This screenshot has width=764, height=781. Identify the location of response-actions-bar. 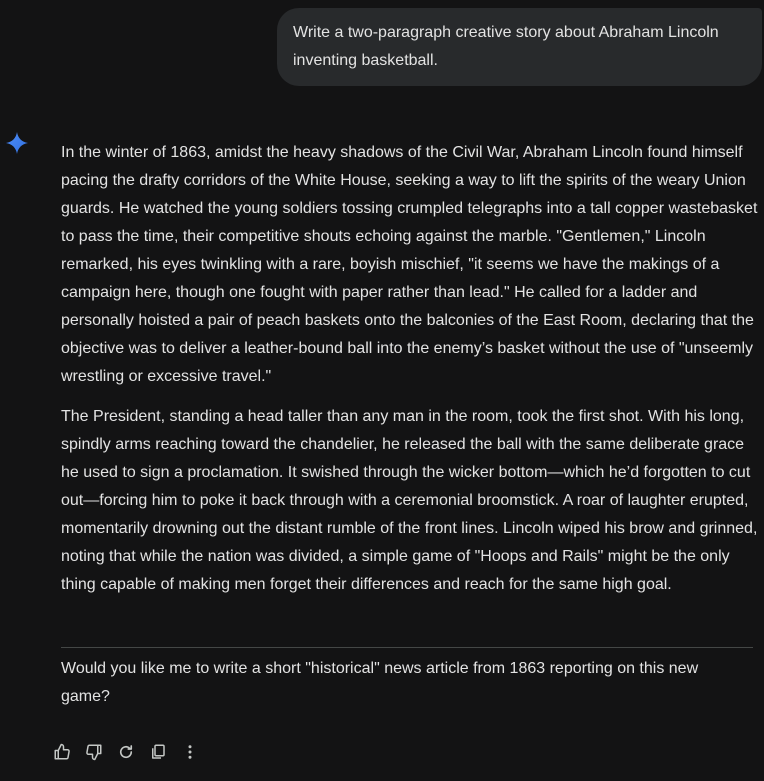
(132, 752).